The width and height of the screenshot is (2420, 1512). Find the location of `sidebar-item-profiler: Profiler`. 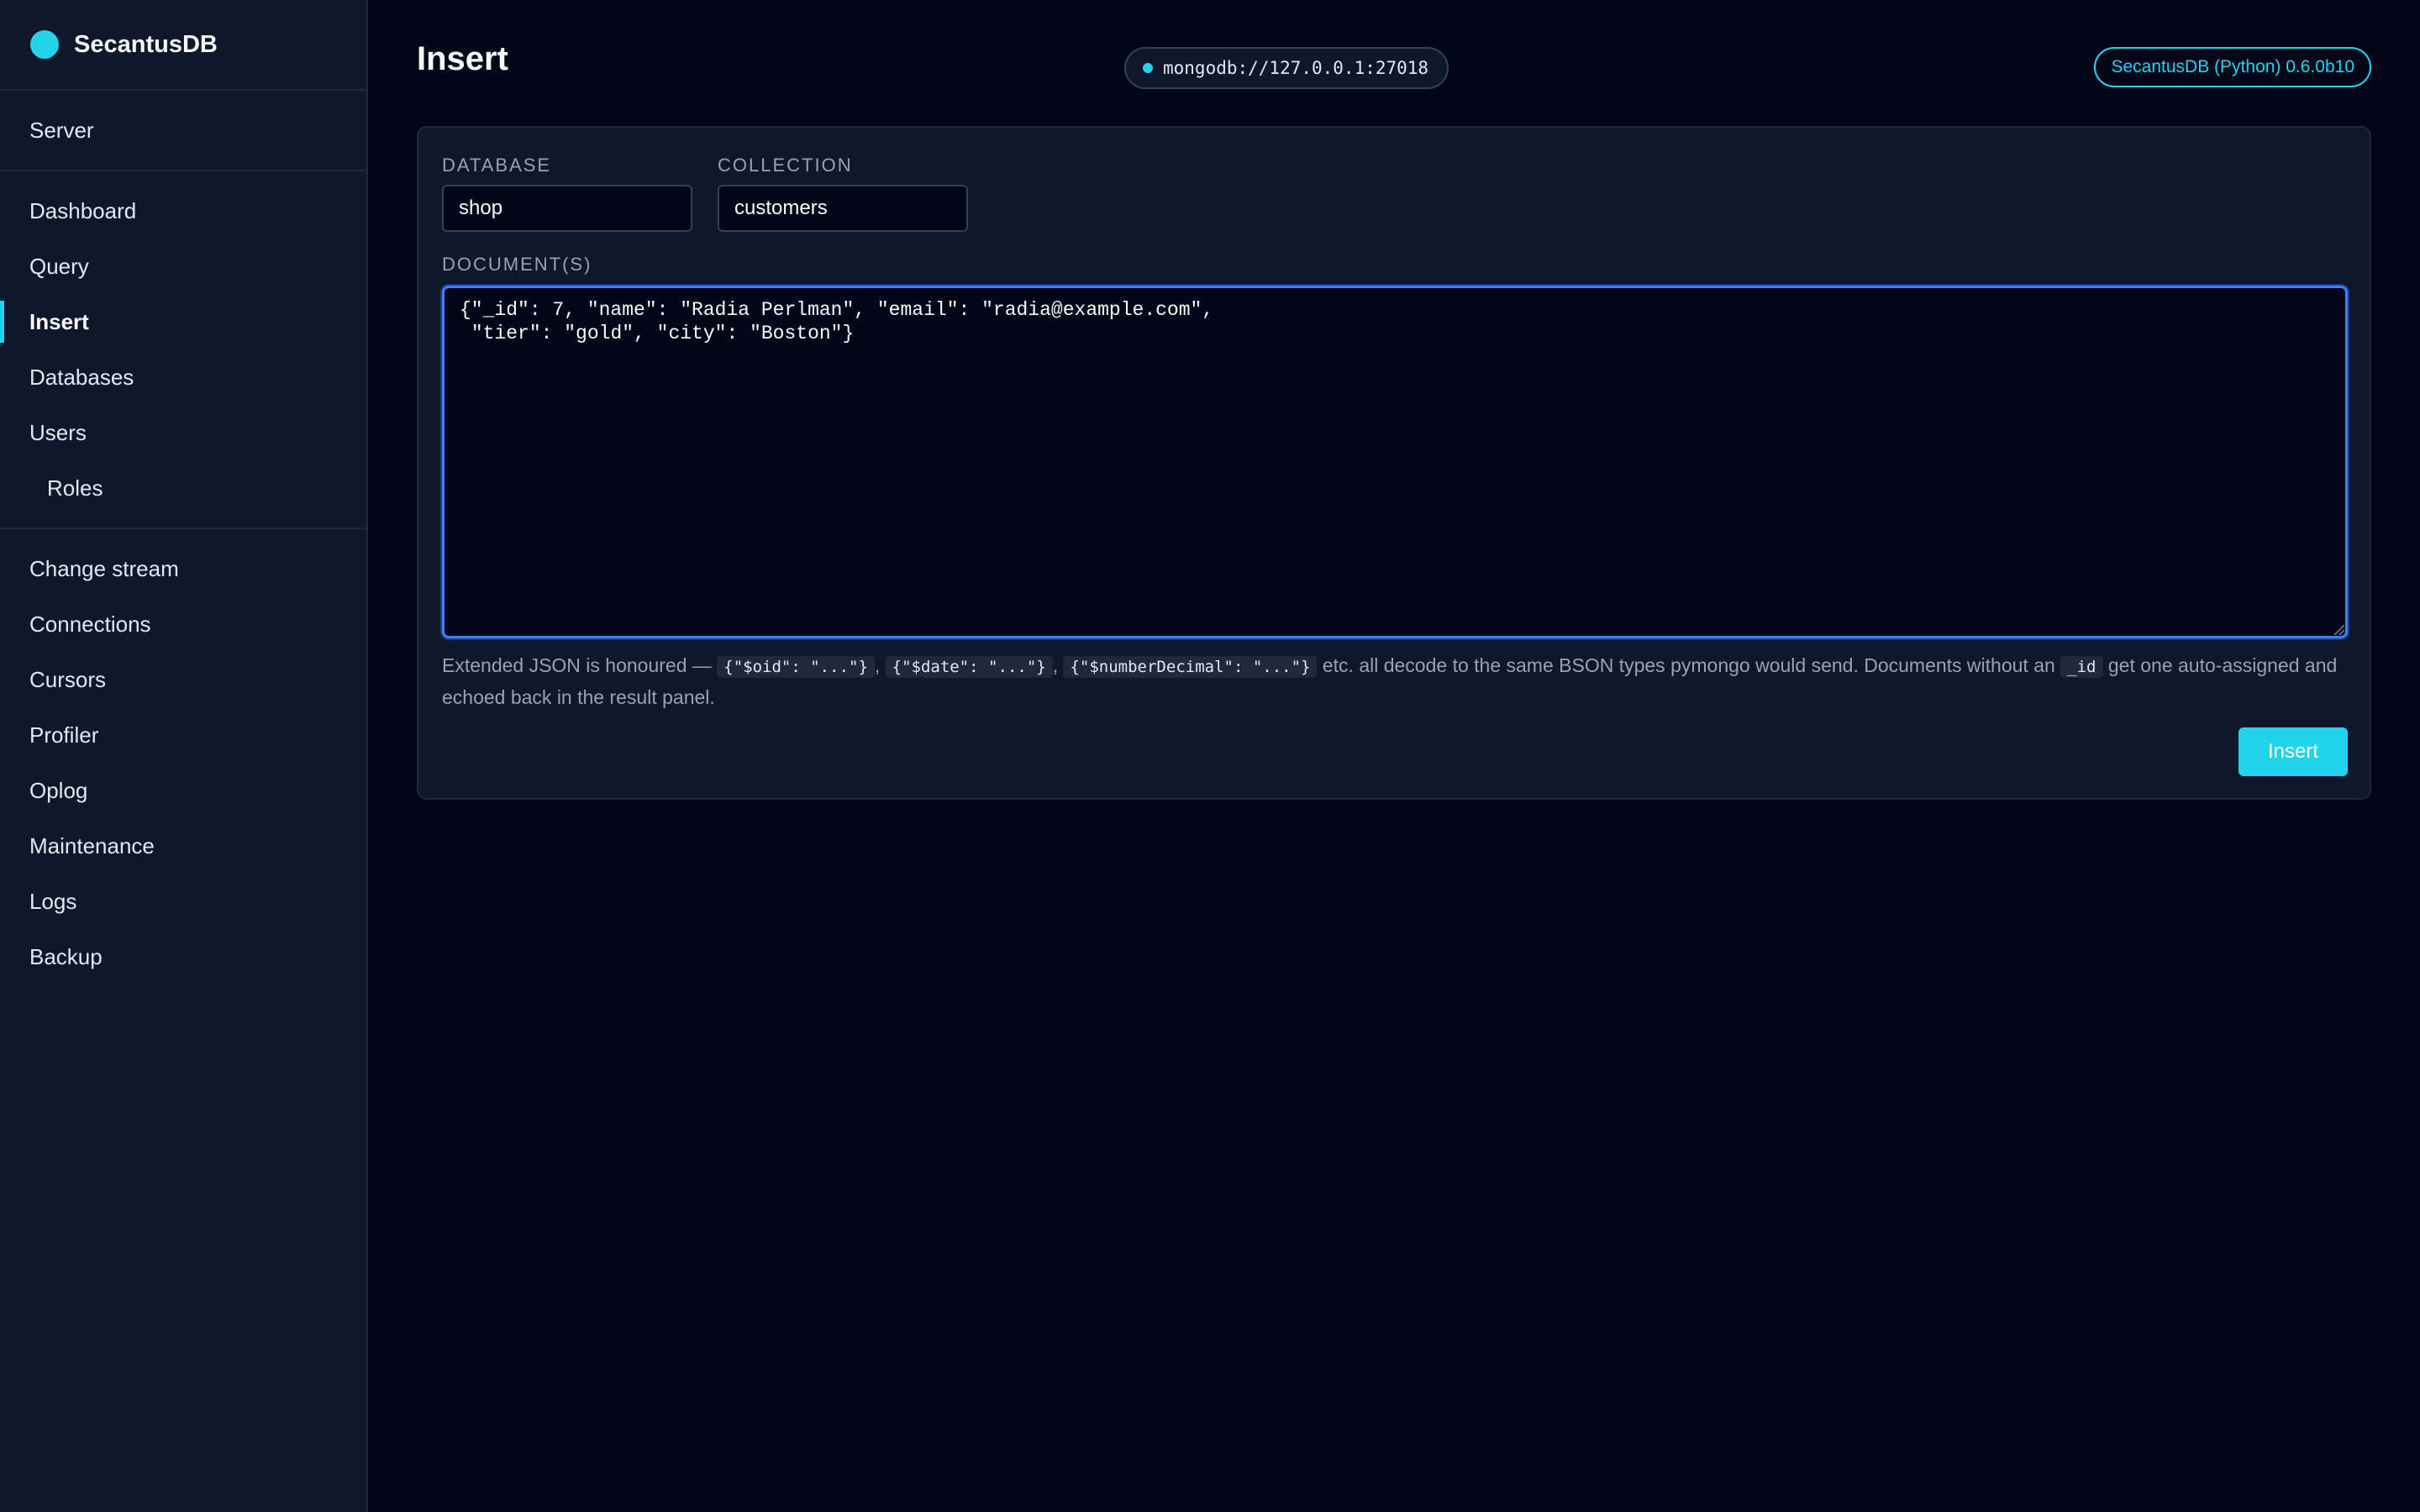

sidebar-item-profiler: Profiler is located at coordinates (183, 735).